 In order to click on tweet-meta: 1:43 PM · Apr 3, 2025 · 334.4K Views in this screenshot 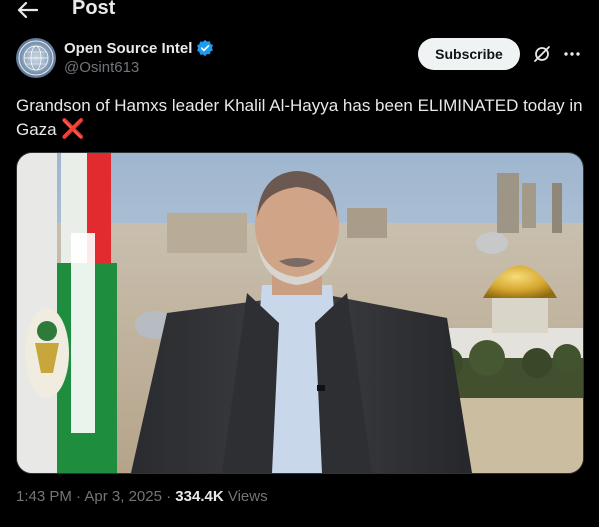, I will do `click(142, 496)`.